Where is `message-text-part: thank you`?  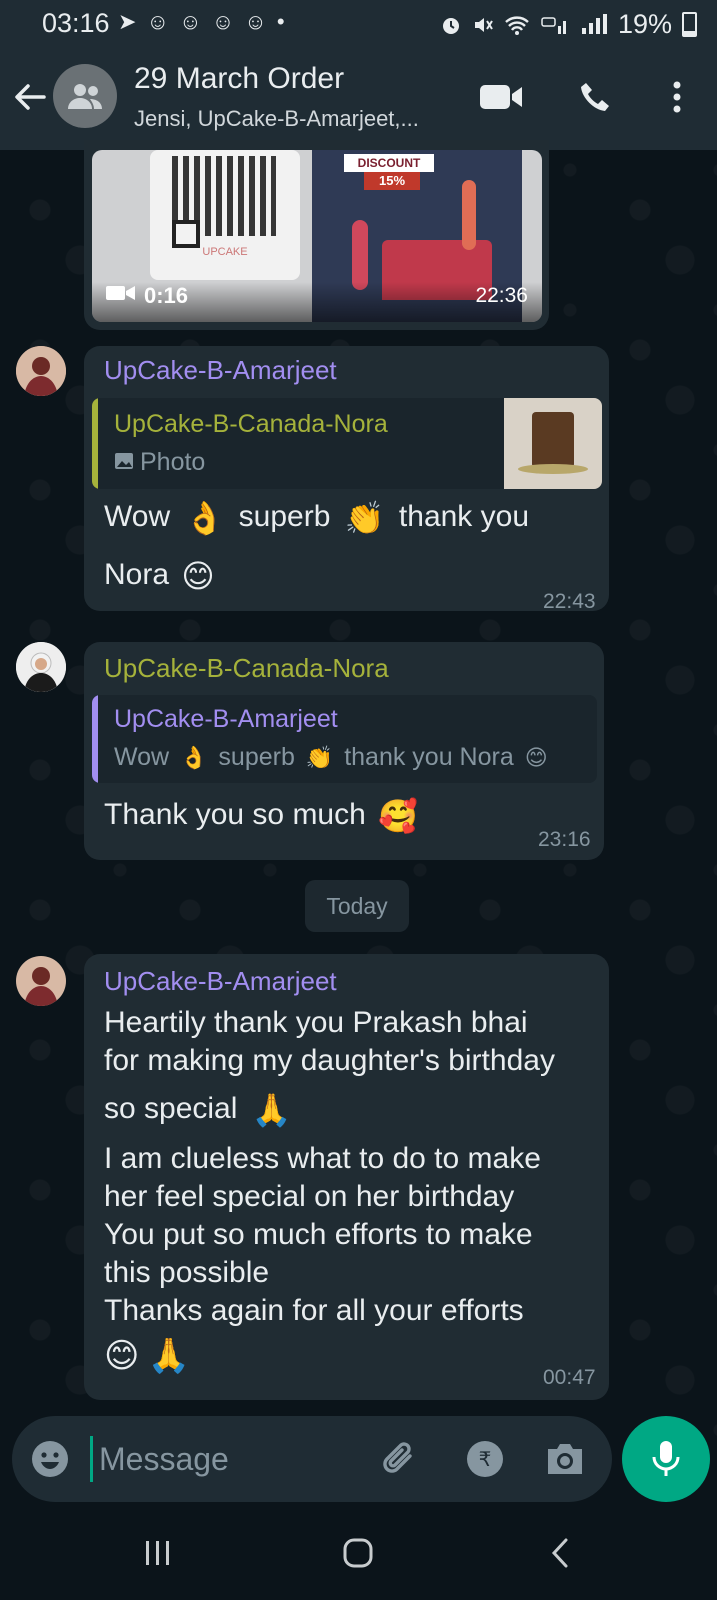 message-text-part: thank you is located at coordinates (464, 516).